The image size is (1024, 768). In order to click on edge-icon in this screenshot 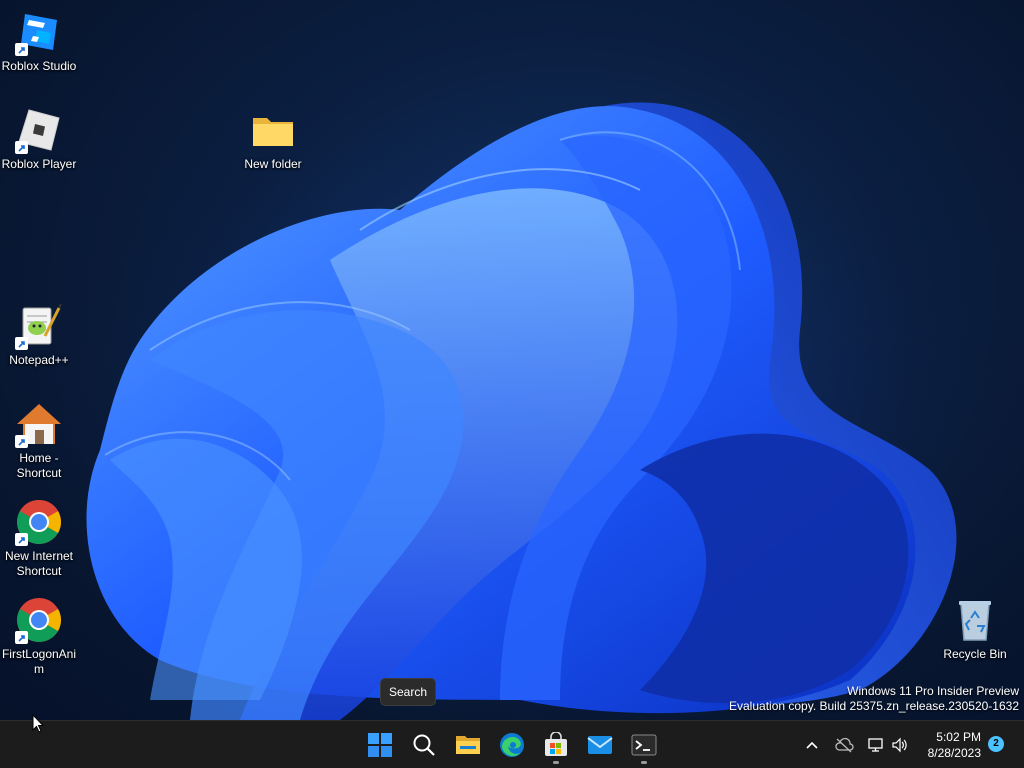, I will do `click(512, 745)`.